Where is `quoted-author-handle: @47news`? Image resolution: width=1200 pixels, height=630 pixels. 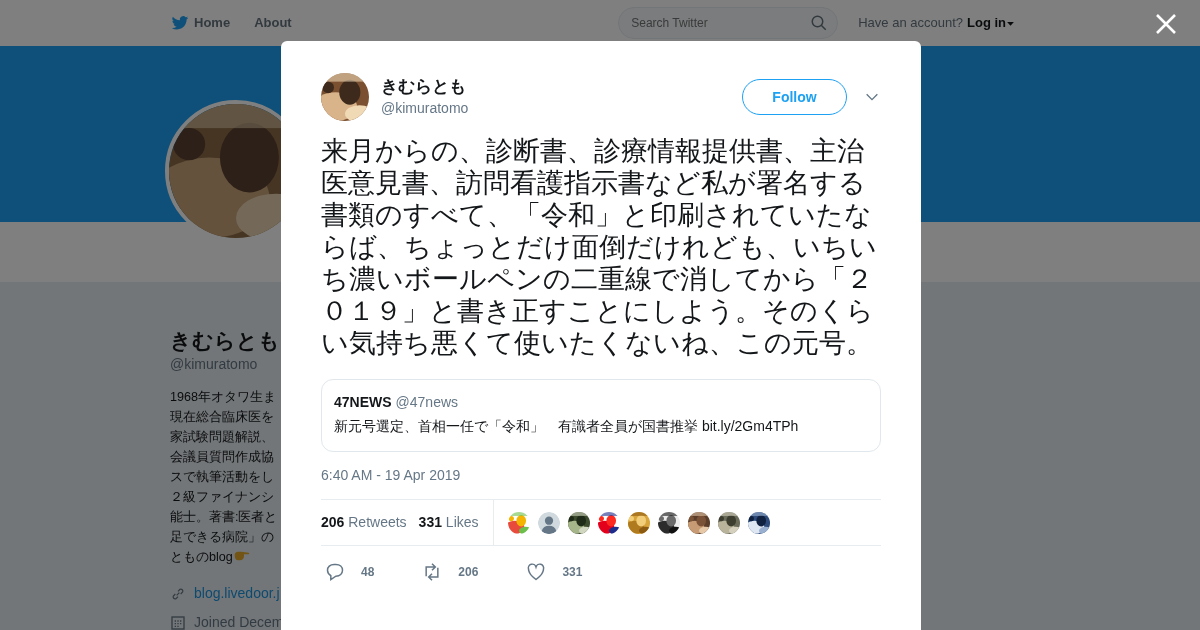 quoted-author-handle: @47news is located at coordinates (427, 402).